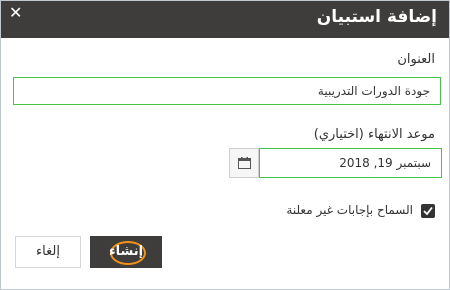 The image size is (450, 290). I want to click on title-label: العنوان, so click(416, 59).